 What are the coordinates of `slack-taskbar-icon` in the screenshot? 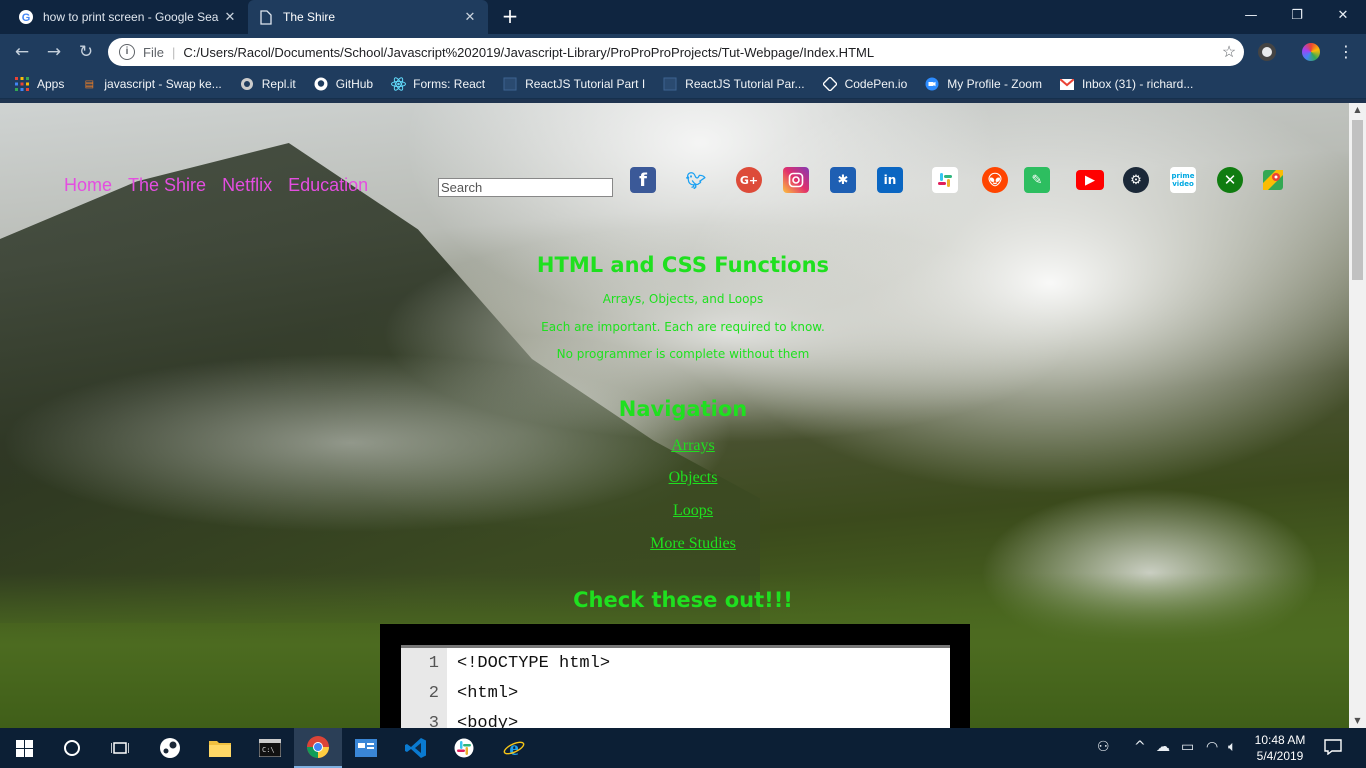 It's located at (464, 748).